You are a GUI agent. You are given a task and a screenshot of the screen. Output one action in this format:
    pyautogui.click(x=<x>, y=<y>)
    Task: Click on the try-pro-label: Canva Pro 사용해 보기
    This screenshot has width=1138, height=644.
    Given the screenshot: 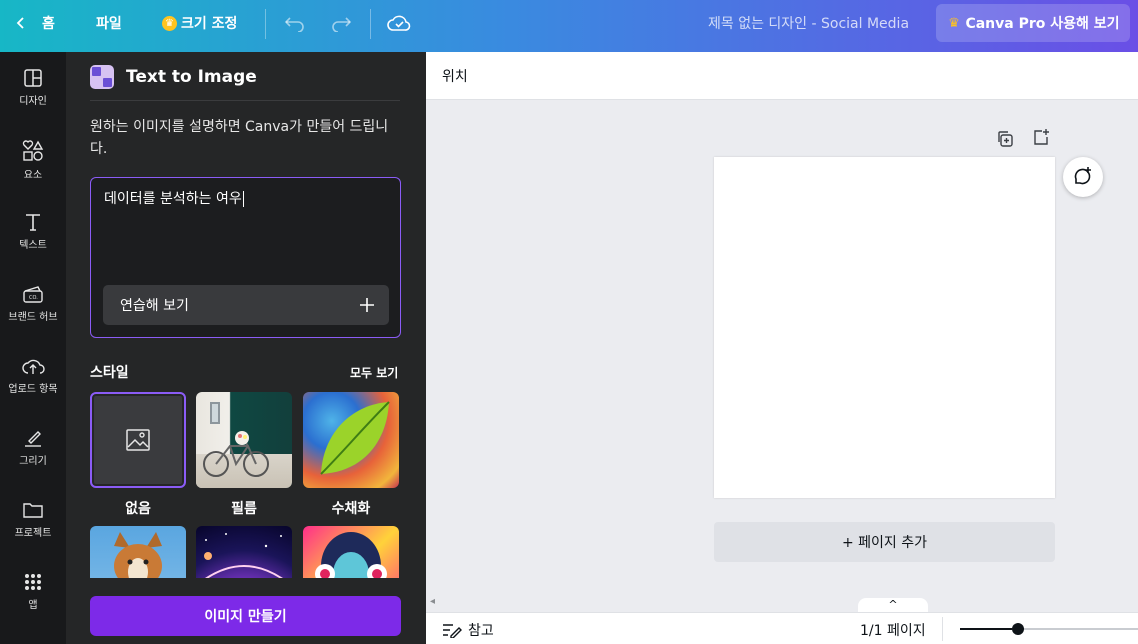 What is the action you would take?
    pyautogui.click(x=1042, y=24)
    